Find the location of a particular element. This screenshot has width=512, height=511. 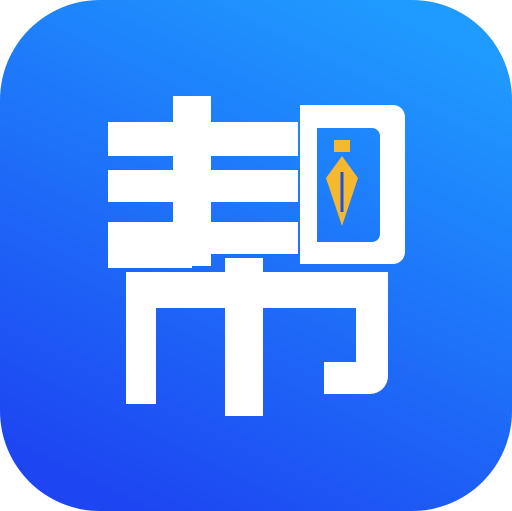

glyph-lower-left is located at coordinates (141, 338).